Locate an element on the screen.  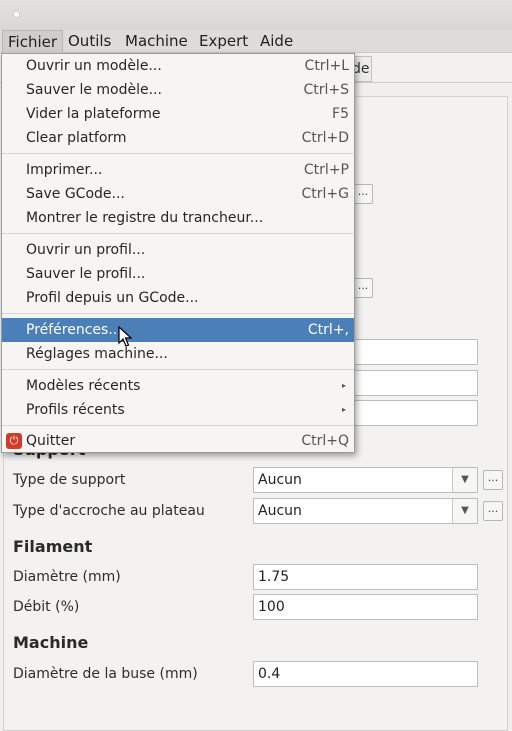
menu-item-label: Modèles récents is located at coordinates (83, 386).